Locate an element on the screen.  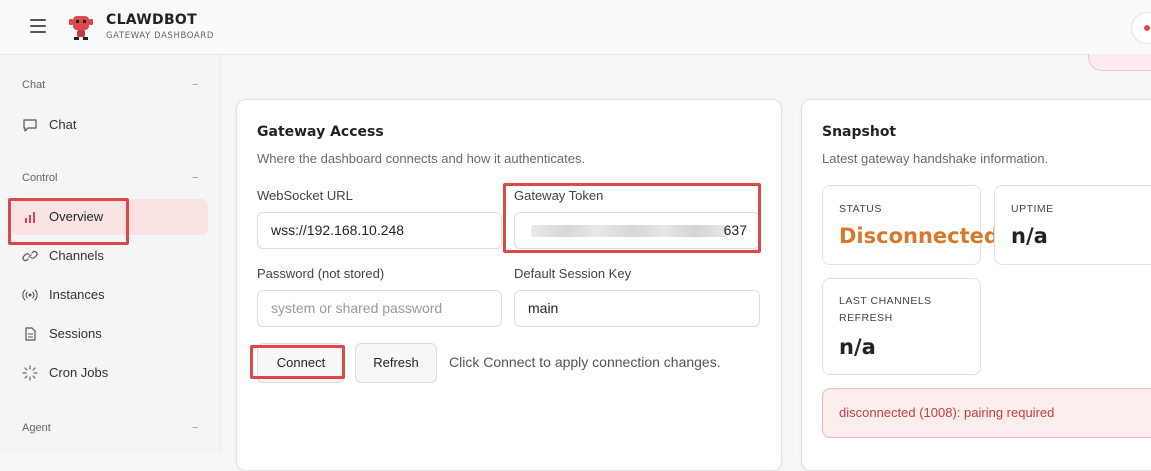
websocket-url-input: wss://192.168.10.248 is located at coordinates (379, 230).